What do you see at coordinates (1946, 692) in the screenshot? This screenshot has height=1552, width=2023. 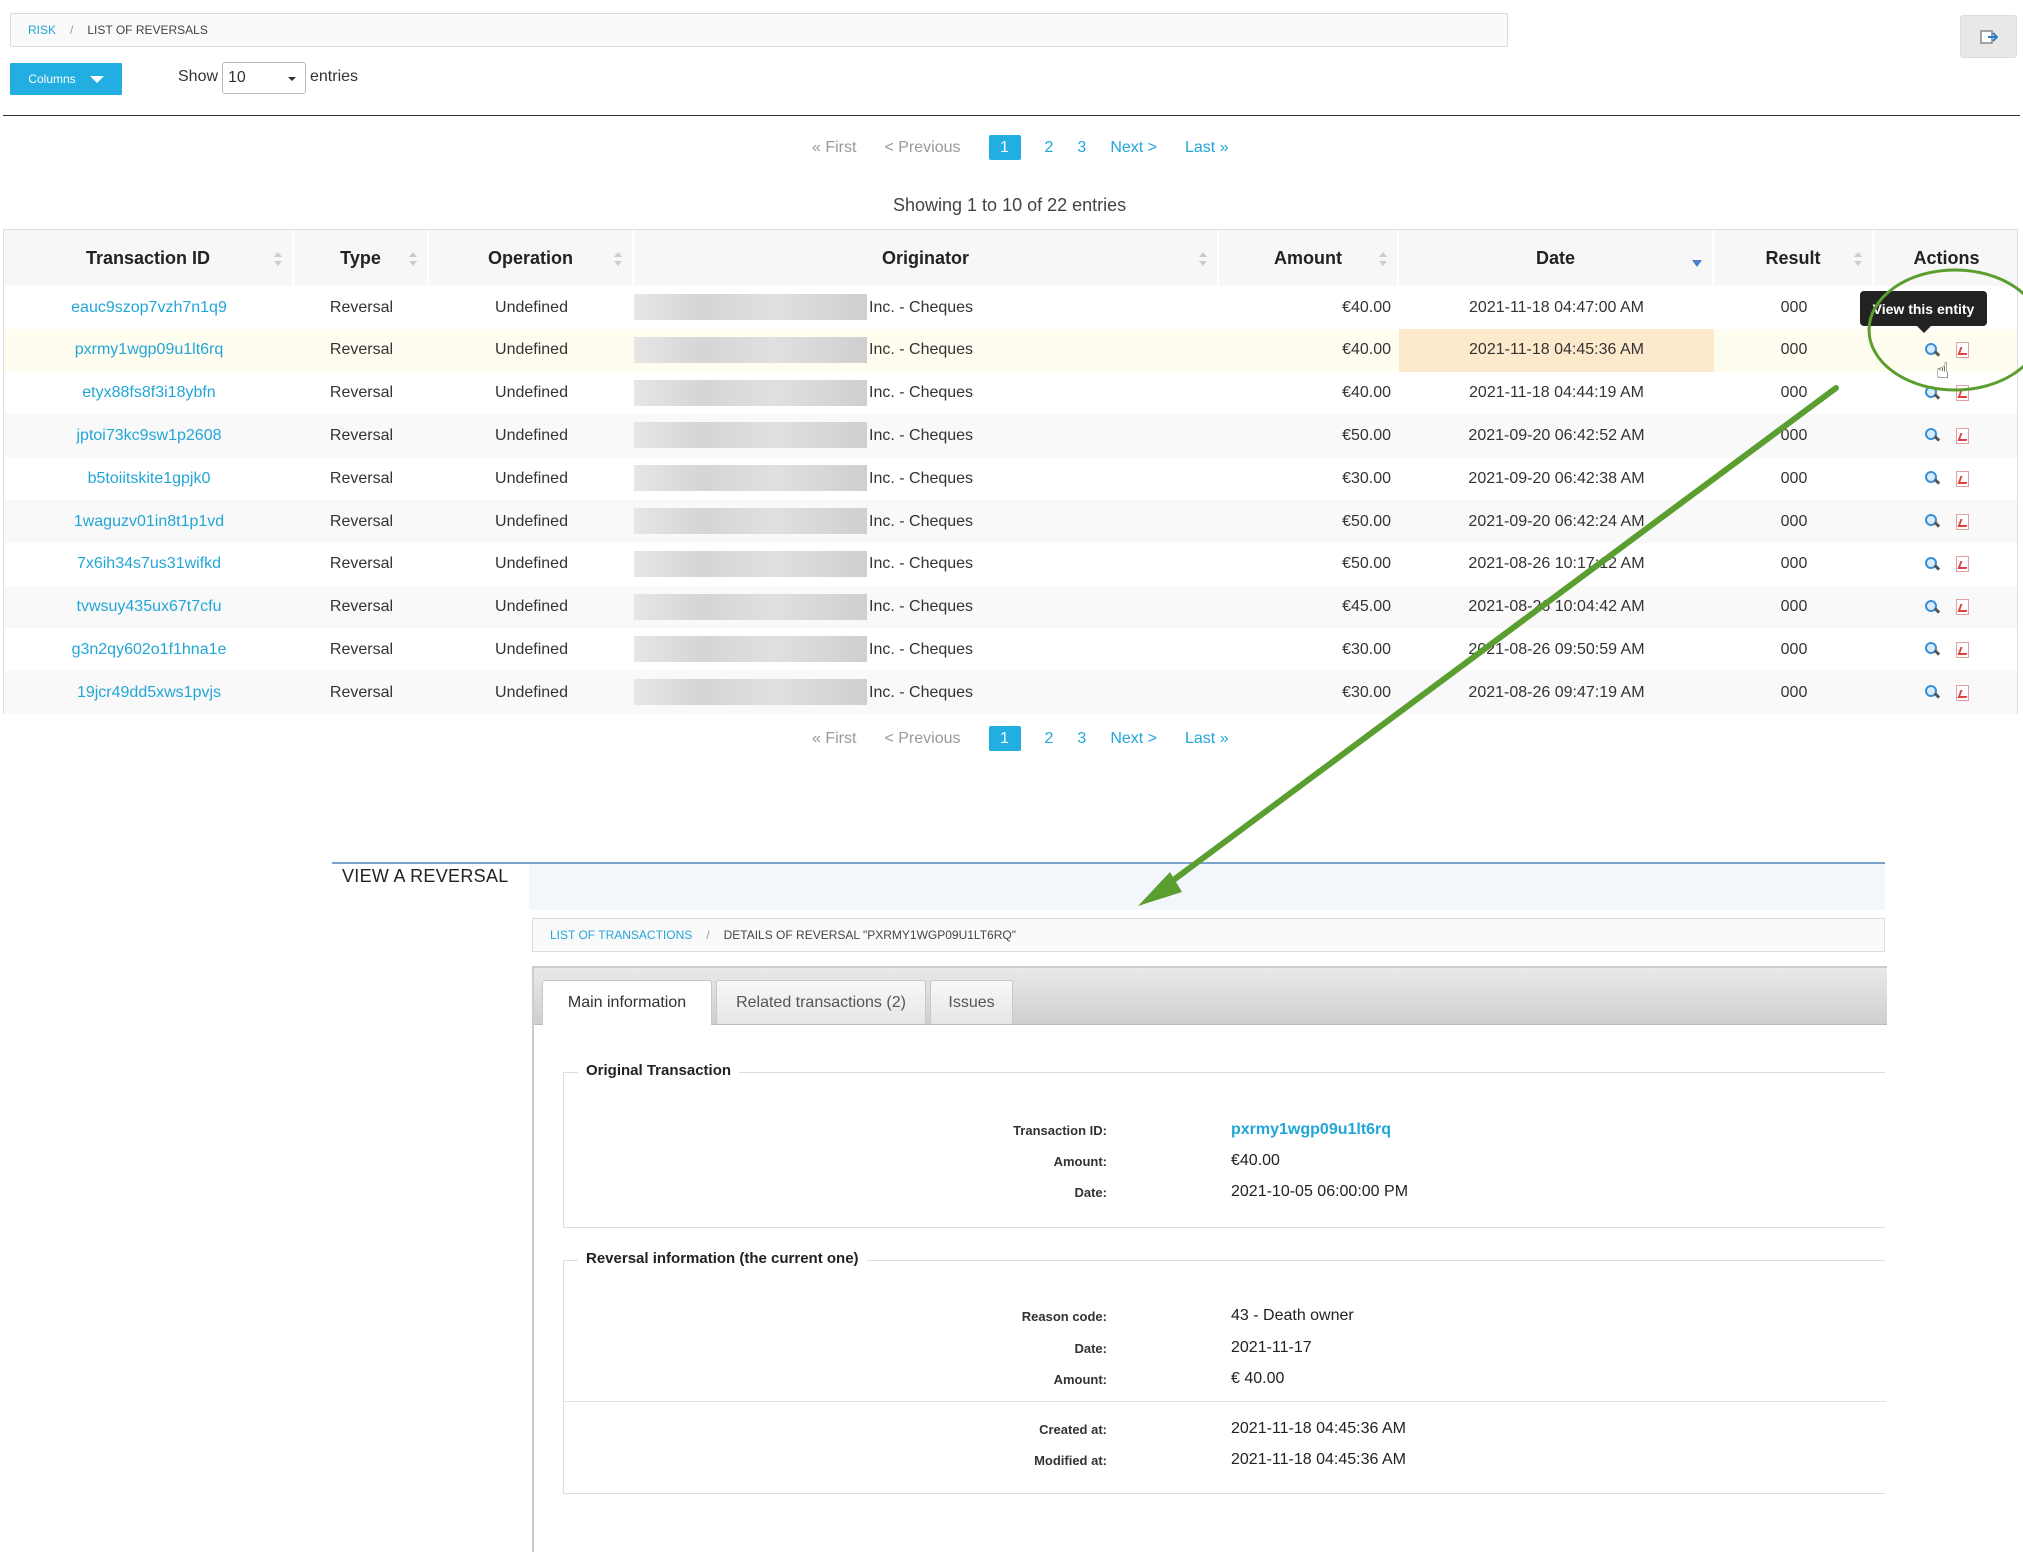 I see `action-icons` at bounding box center [1946, 692].